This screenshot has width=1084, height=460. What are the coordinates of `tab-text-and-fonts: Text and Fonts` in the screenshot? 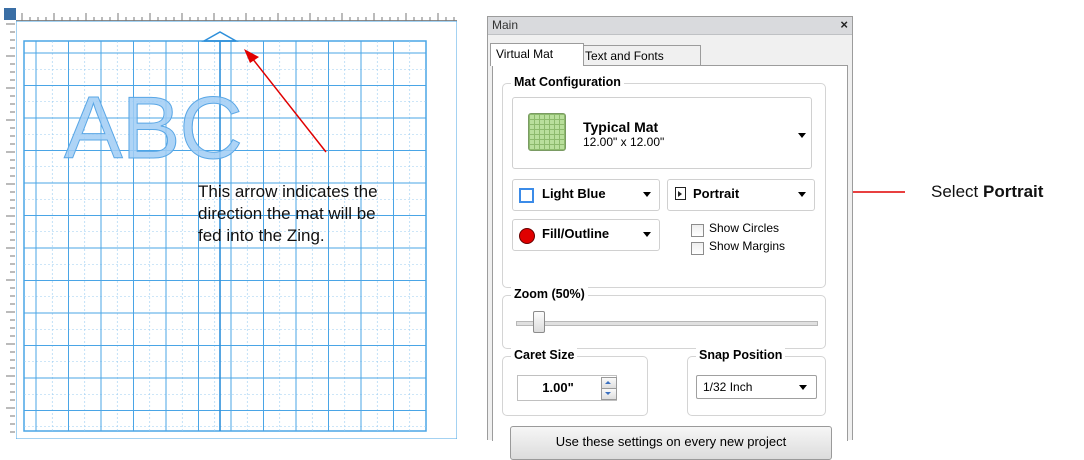 It's located at (640, 55).